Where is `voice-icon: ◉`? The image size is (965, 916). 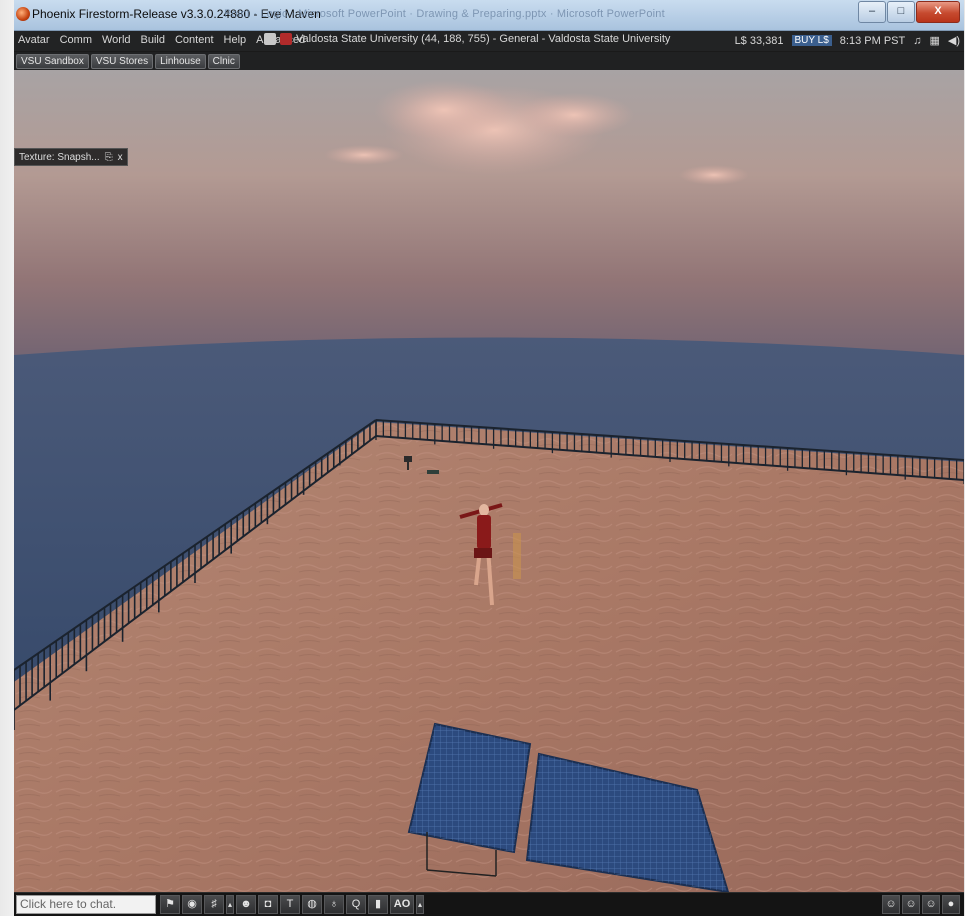
voice-icon: ◉ is located at coordinates (192, 904).